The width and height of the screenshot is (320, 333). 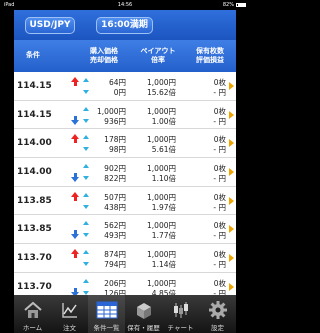 I want to click on condition-row: 113.85 507円 438円 1,000円 1.97倍 0枚 - 円, so click(x=125, y=201).